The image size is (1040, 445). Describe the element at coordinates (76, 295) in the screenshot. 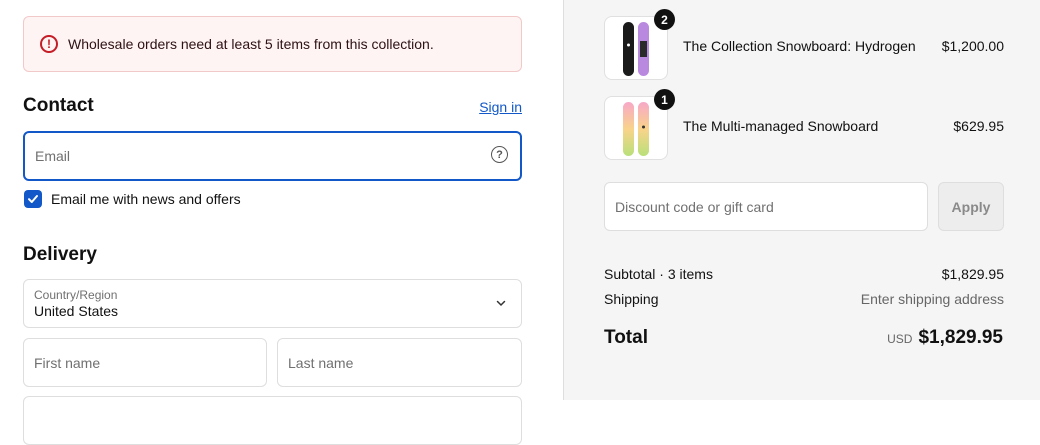

I see `country-label: Country/Region` at that location.